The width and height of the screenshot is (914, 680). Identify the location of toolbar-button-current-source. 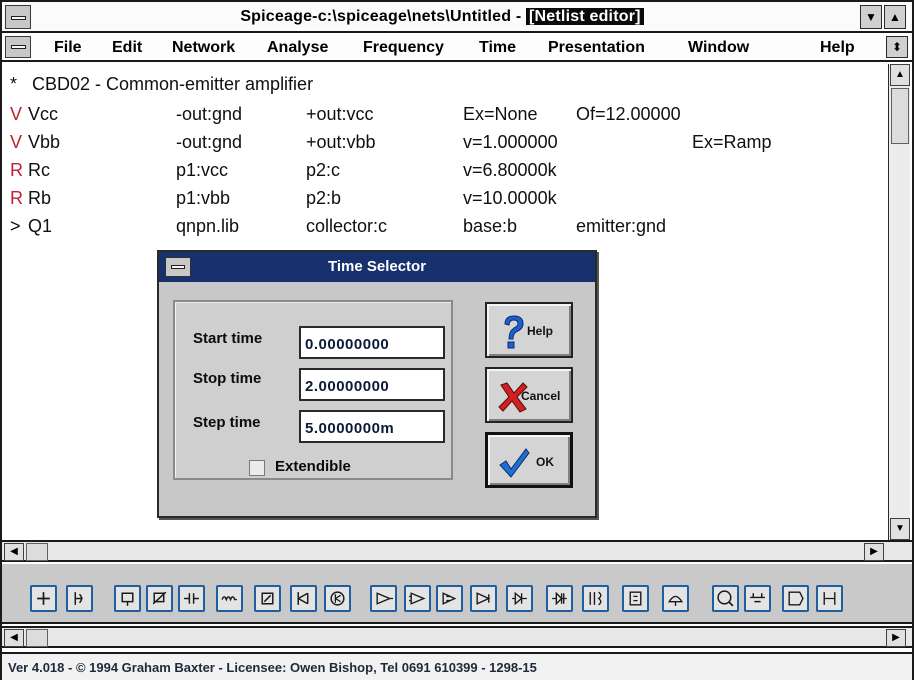
(79, 598).